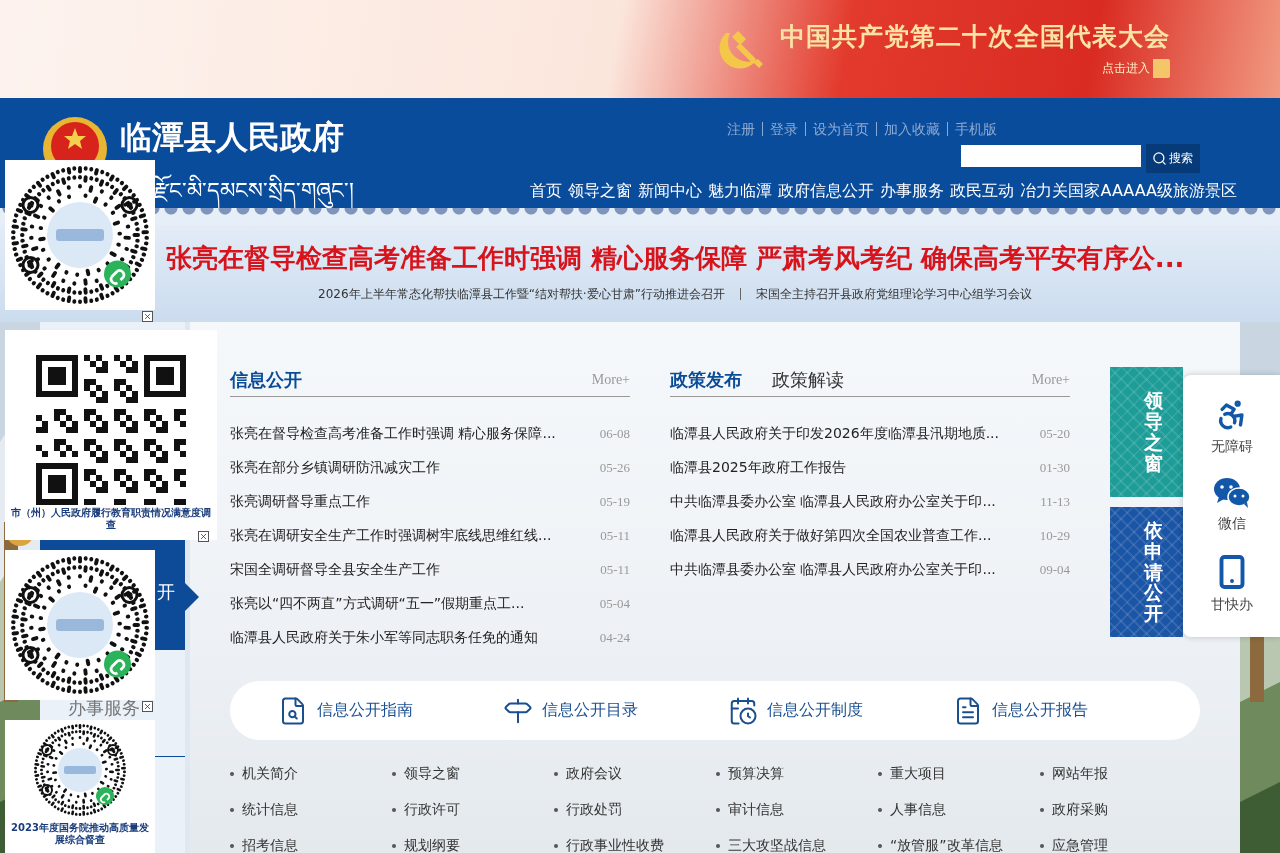 Image resolution: width=1280 pixels, height=853 pixels. I want to click on category-link: 审计信息, so click(797, 810).